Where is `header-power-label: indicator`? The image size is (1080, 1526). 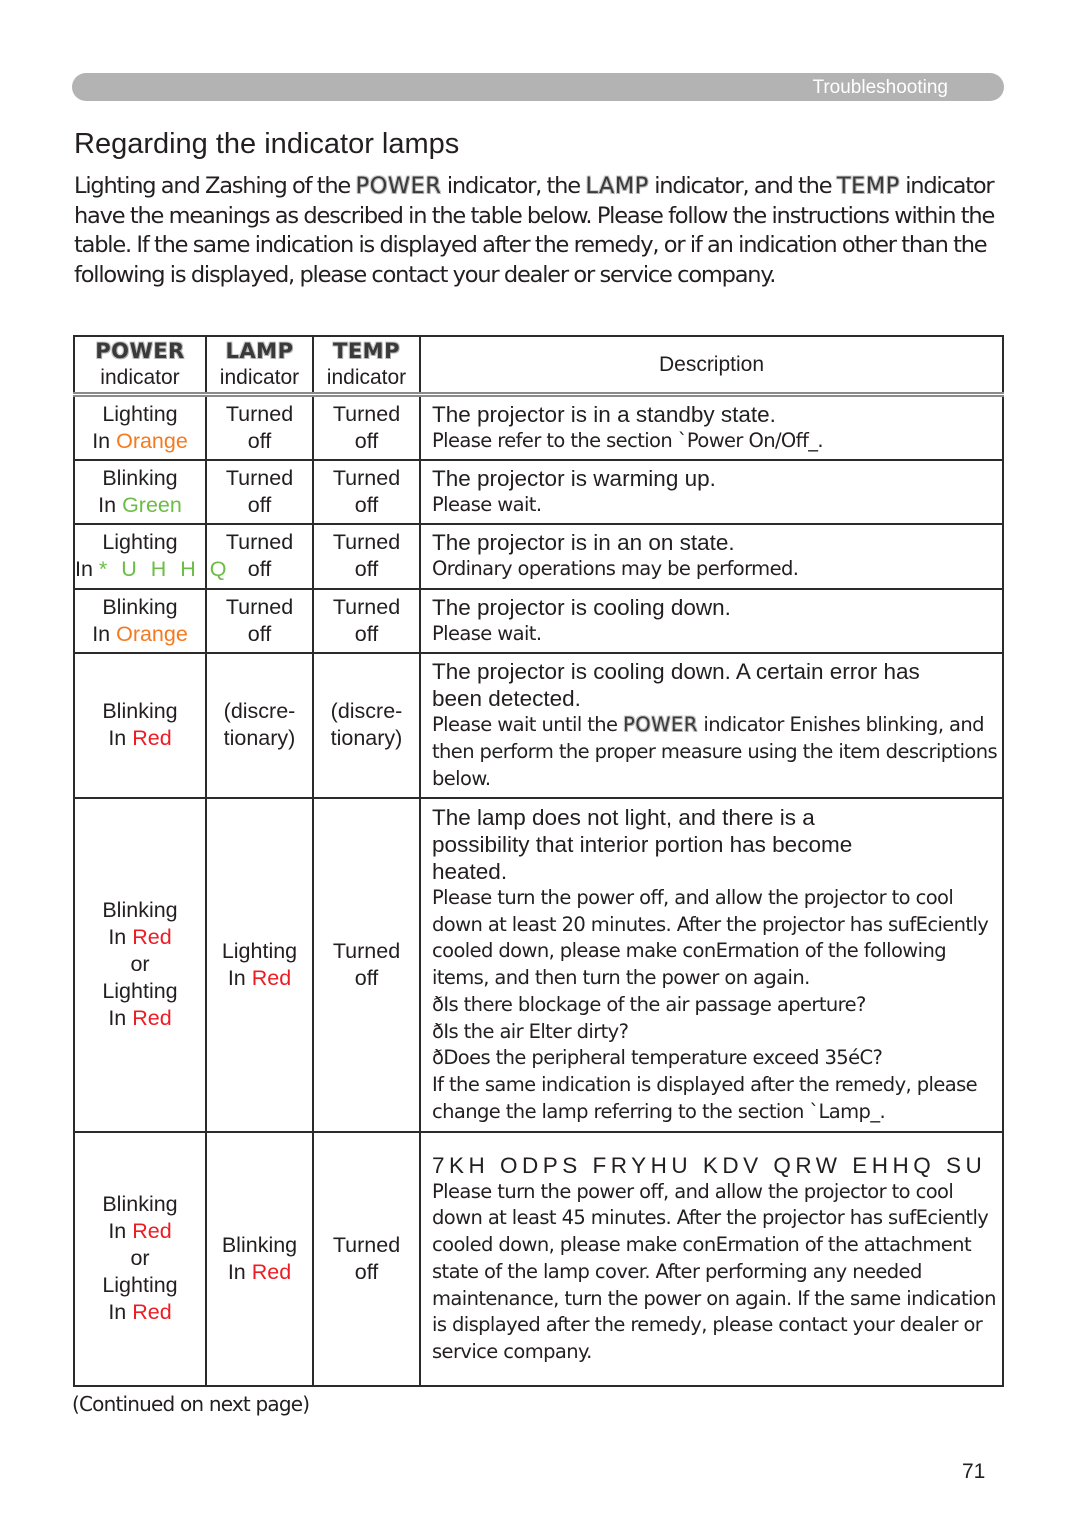 header-power-label: indicator is located at coordinates (140, 377).